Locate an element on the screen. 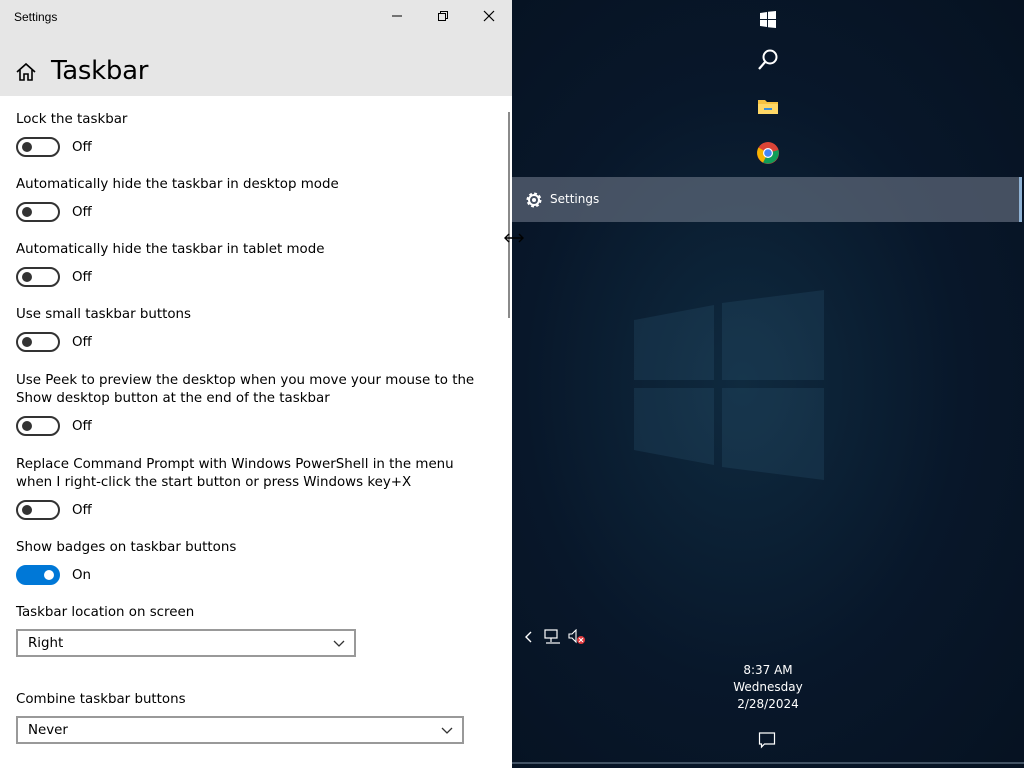 The width and height of the screenshot is (1024, 768). chevron-left-icon is located at coordinates (529, 637).